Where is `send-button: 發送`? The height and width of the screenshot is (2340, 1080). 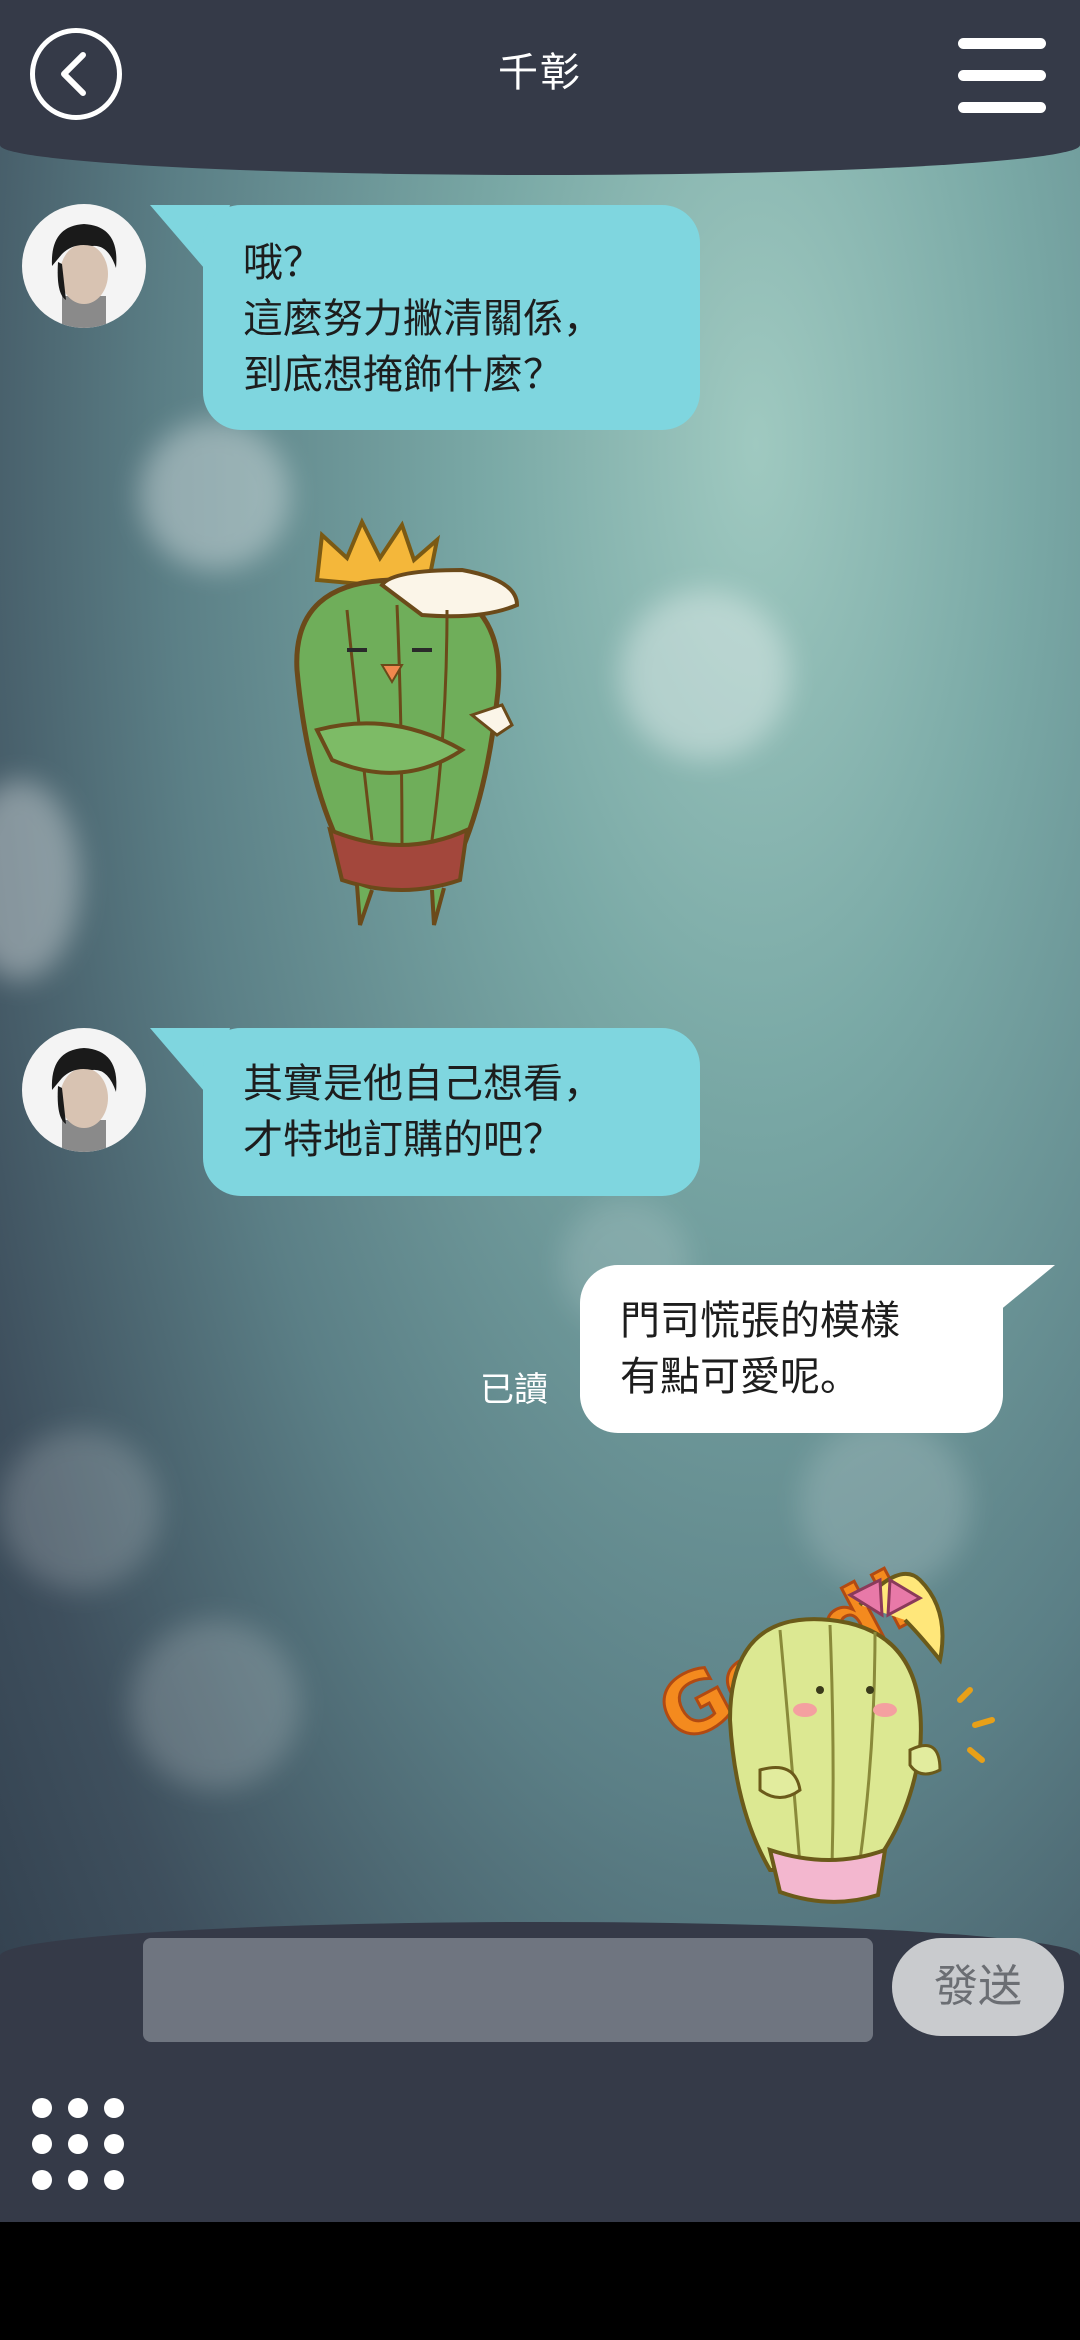
send-button: 發送 is located at coordinates (978, 1987).